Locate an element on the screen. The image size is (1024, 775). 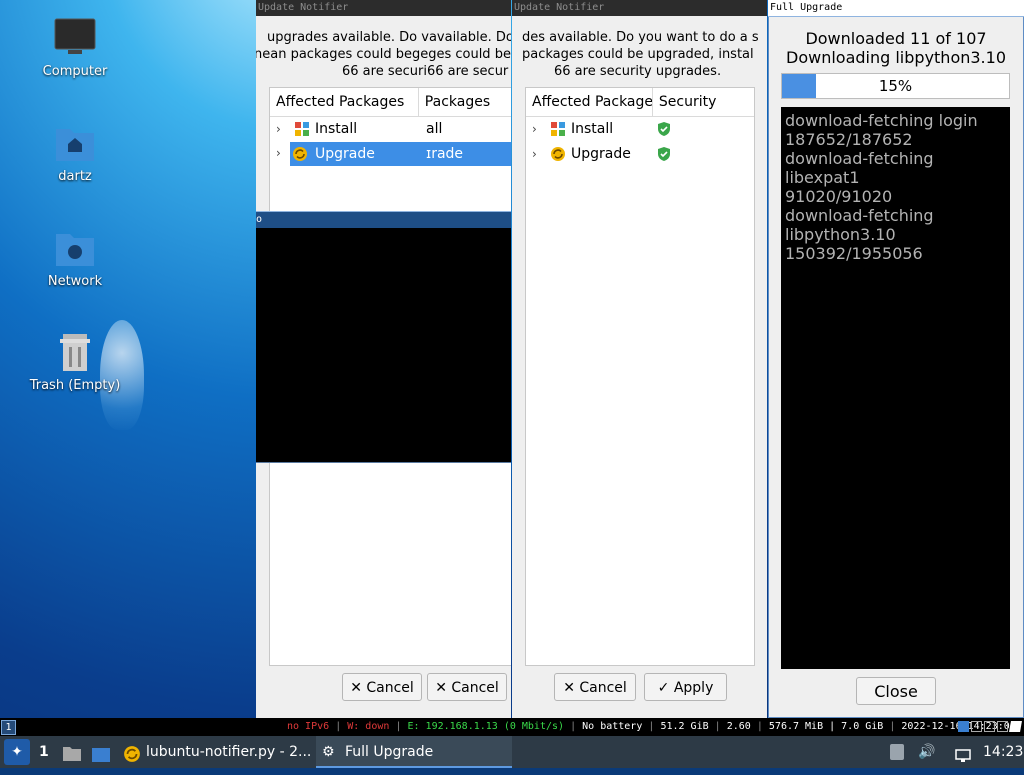
tree-header: Affected Packages Packages is located at coordinates (390, 102).